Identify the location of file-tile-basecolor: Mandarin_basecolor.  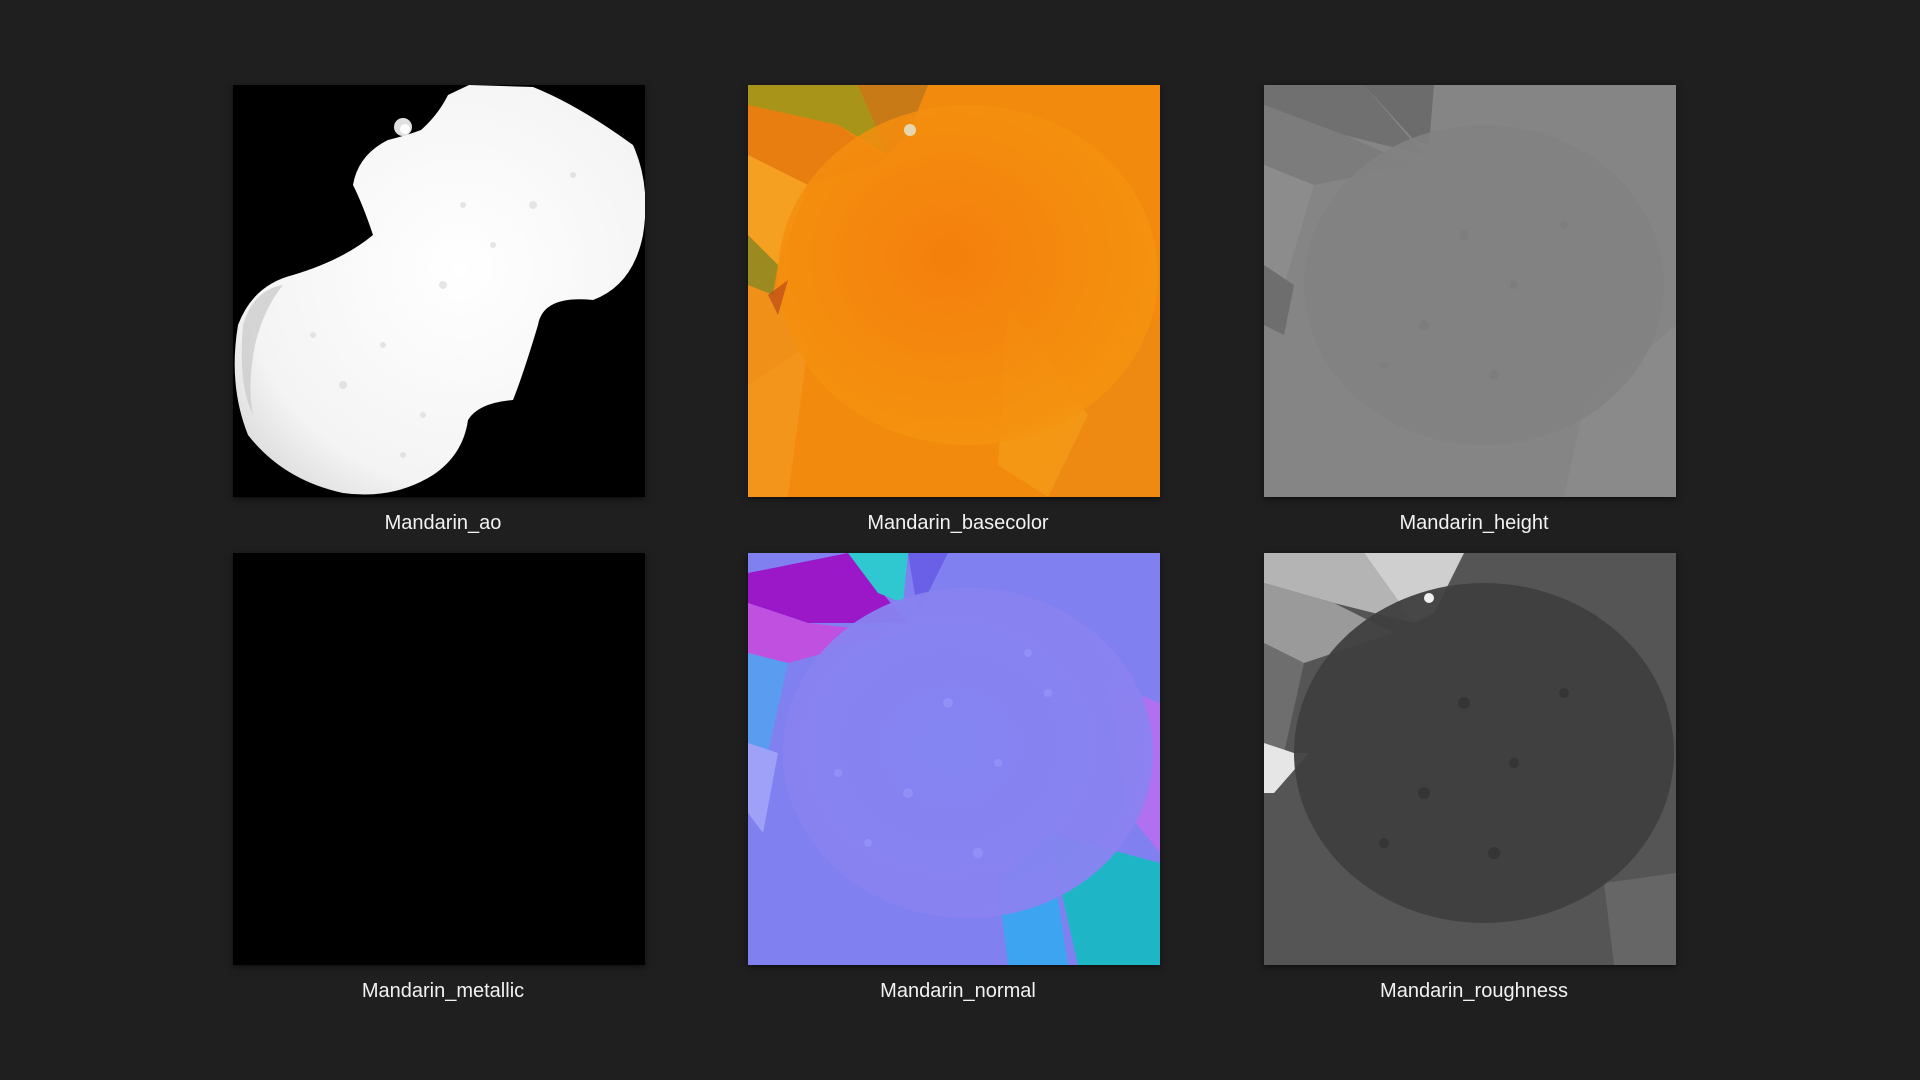
(954, 330).